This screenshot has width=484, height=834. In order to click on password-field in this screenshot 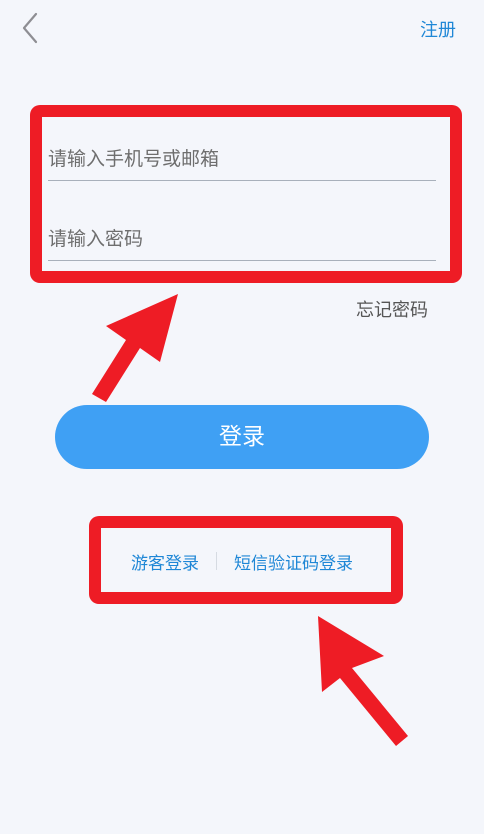, I will do `click(242, 229)`.